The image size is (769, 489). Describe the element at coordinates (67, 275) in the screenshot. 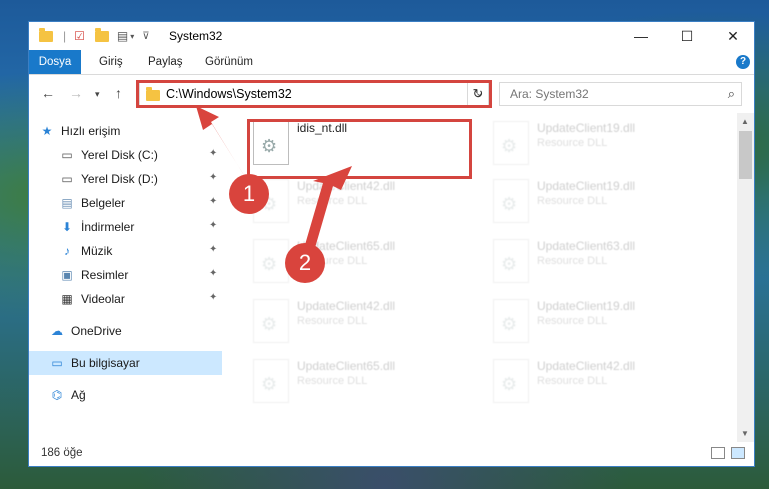

I see `pictures-icon: ▣` at that location.